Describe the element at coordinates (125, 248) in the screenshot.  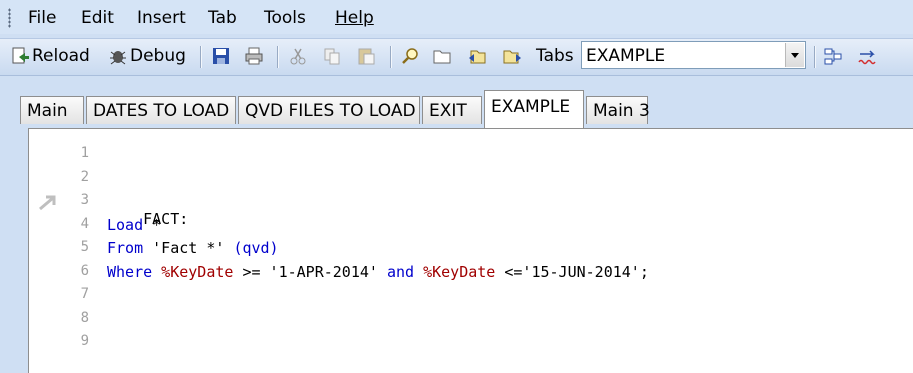
I see `keyword-from: From` at that location.